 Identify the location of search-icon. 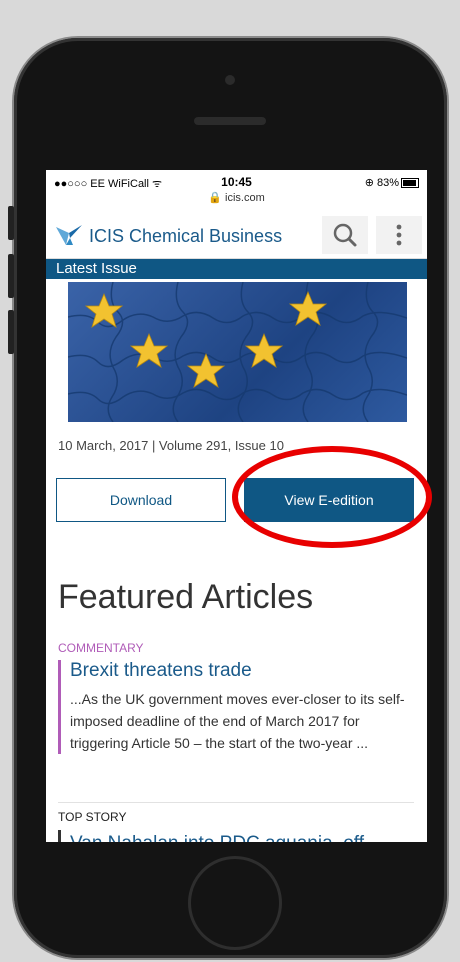
(345, 235).